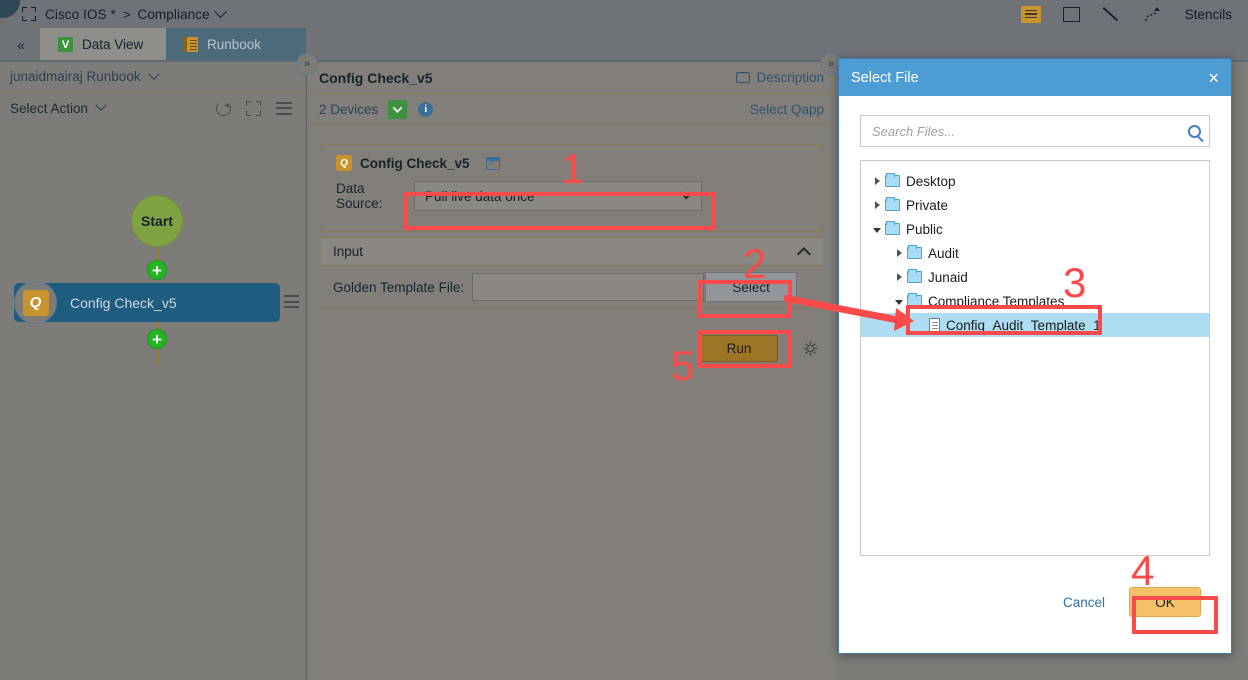 The image size is (1248, 680). I want to click on select-qapp-link: Select Qapp, so click(787, 109).